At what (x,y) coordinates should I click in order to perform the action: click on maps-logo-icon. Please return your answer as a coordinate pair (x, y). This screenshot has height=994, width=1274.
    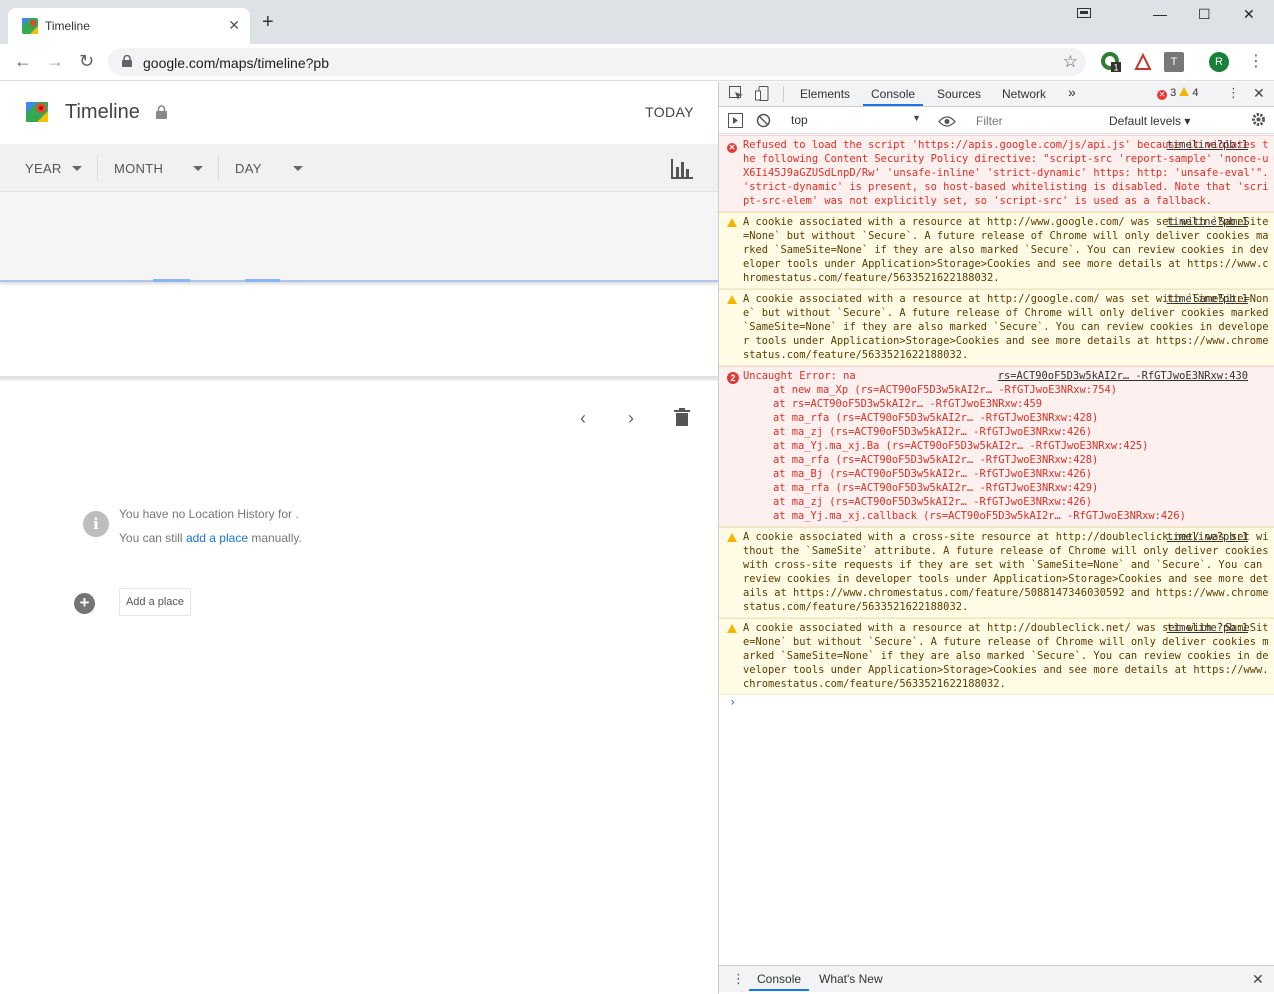
    Looking at the image, I should click on (37, 112).